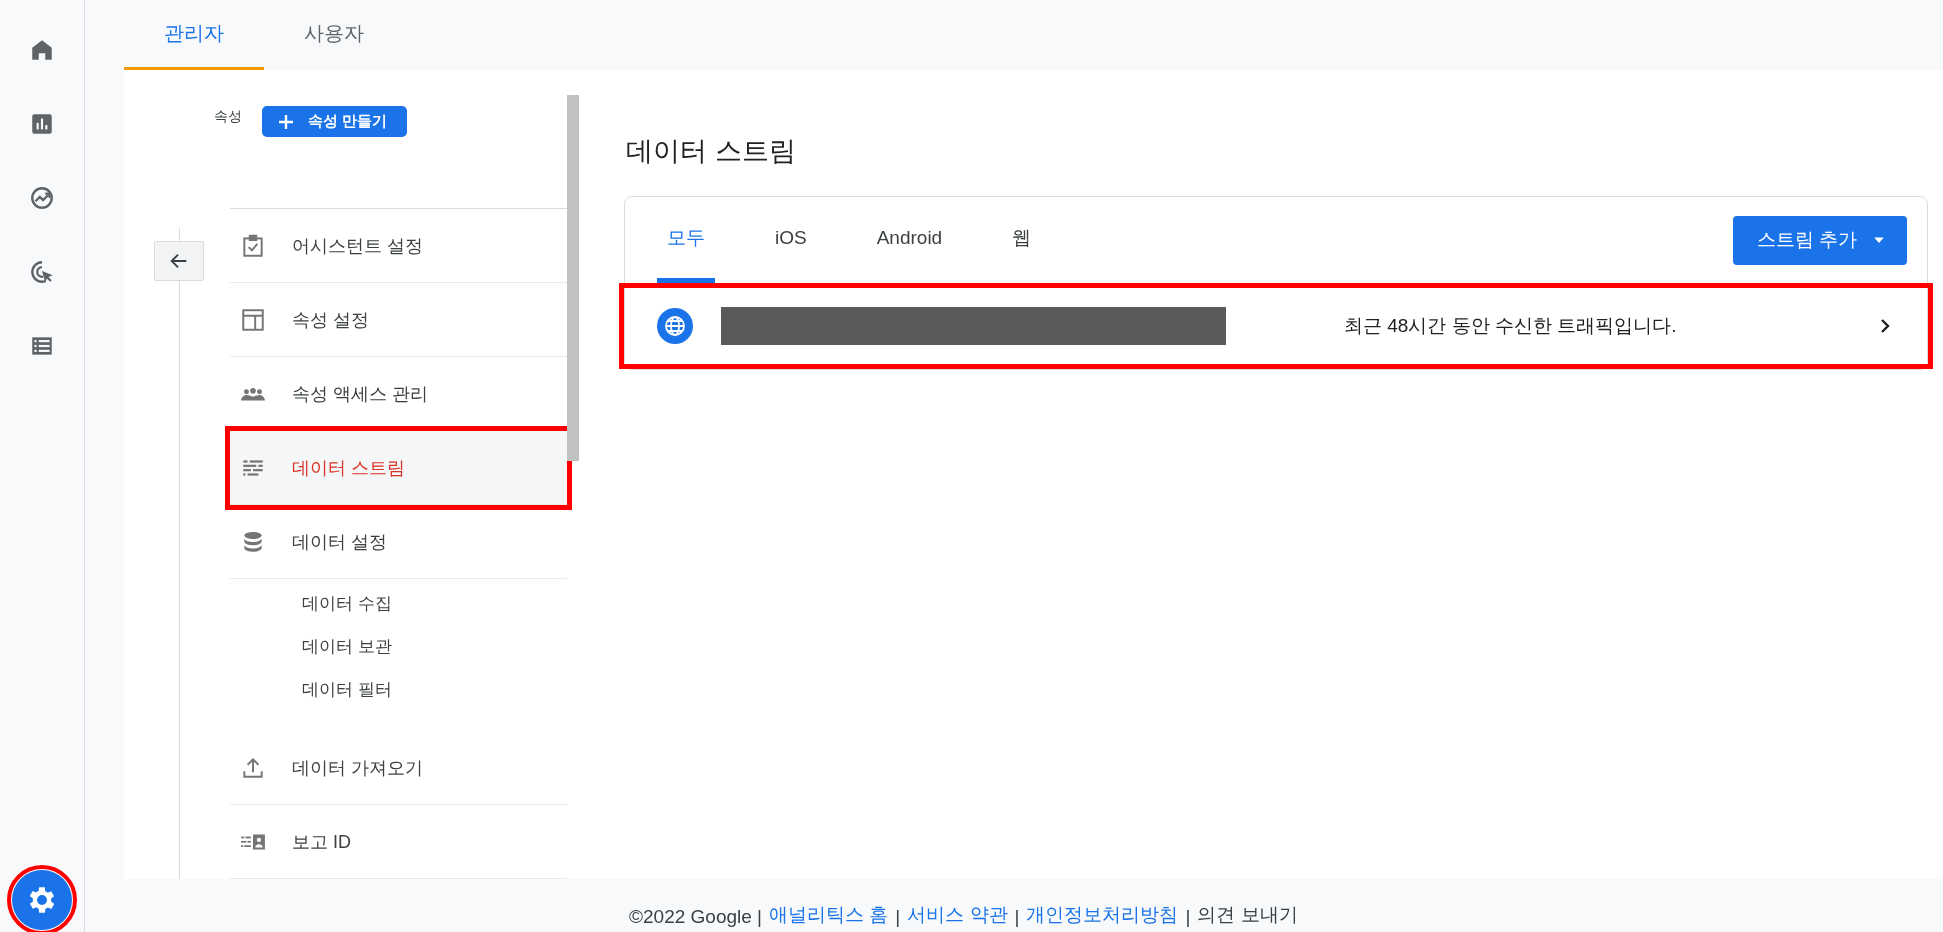 The width and height of the screenshot is (1943, 932). I want to click on sidebar-subitem: 데이터 수집, so click(398, 603).